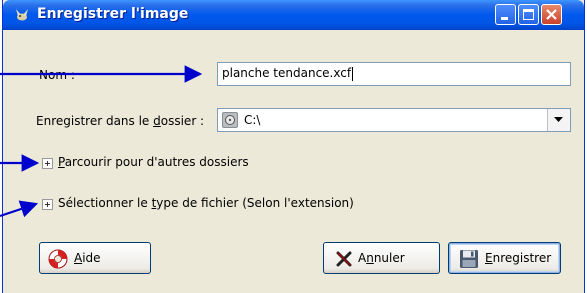 The height and width of the screenshot is (293, 587). I want to click on window-title: Enregistrer l'image, so click(113, 14).